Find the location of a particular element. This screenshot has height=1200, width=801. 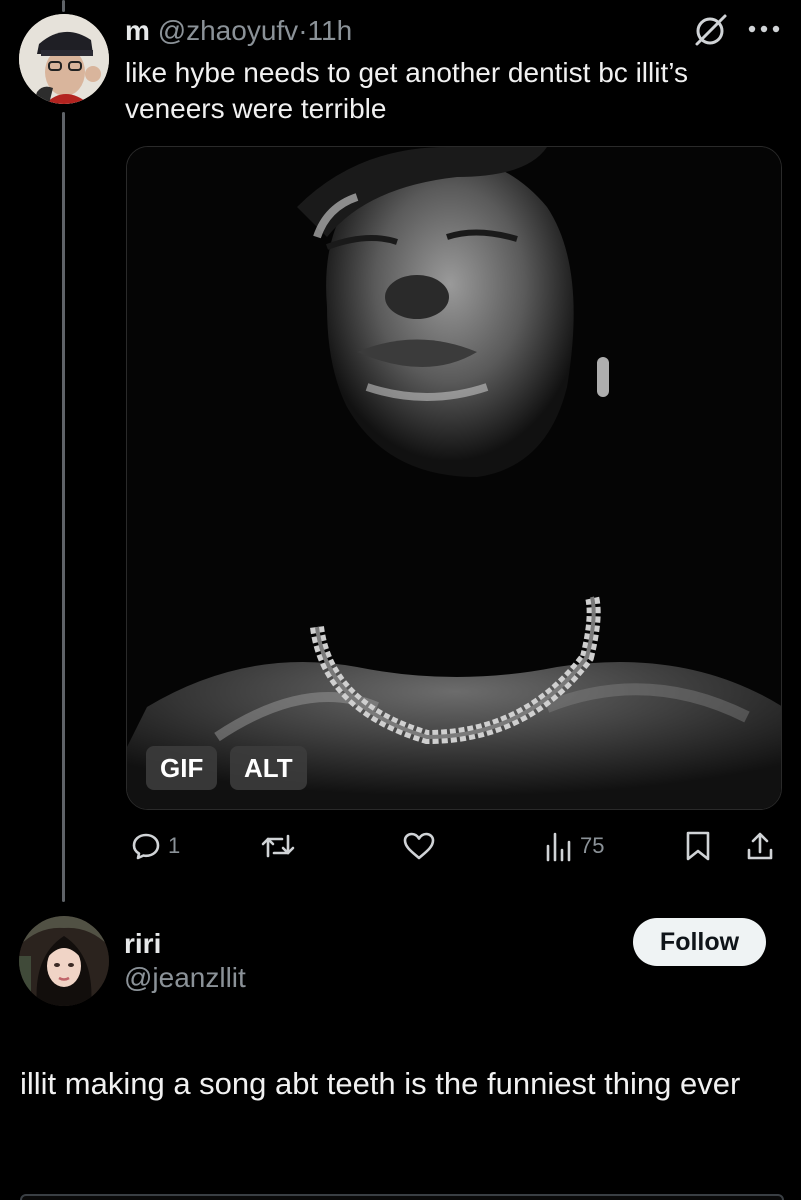

display-name: m is located at coordinates (137, 30).